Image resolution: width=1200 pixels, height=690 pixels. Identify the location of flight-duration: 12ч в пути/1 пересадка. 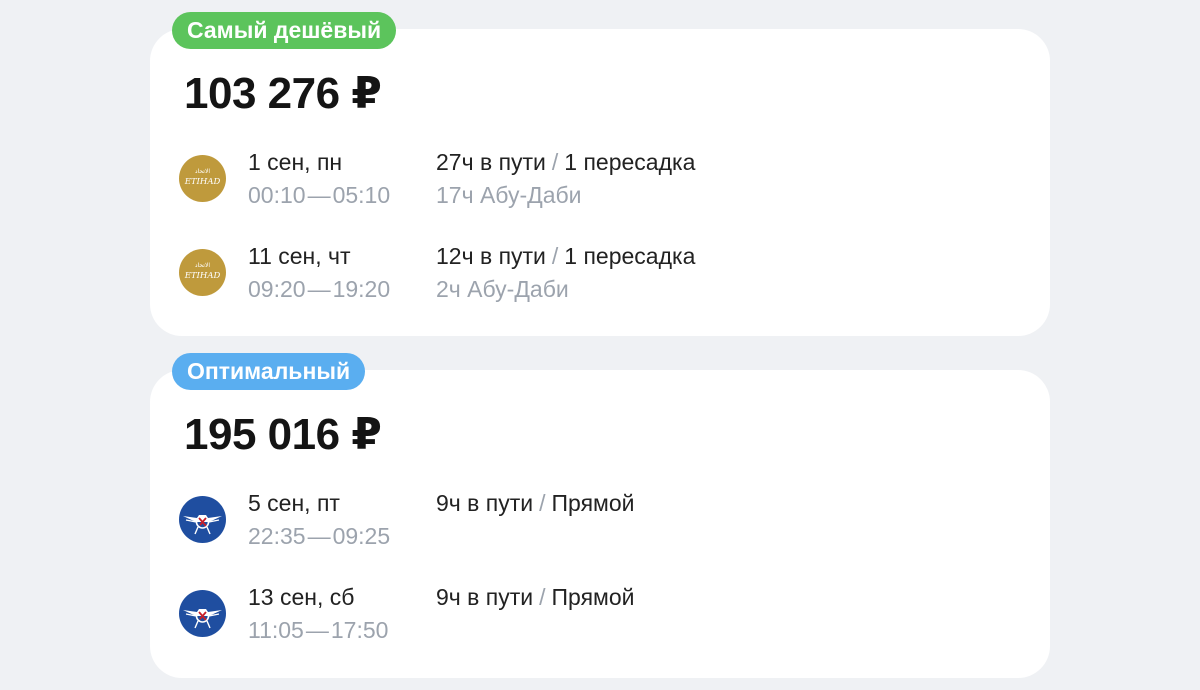
(565, 256).